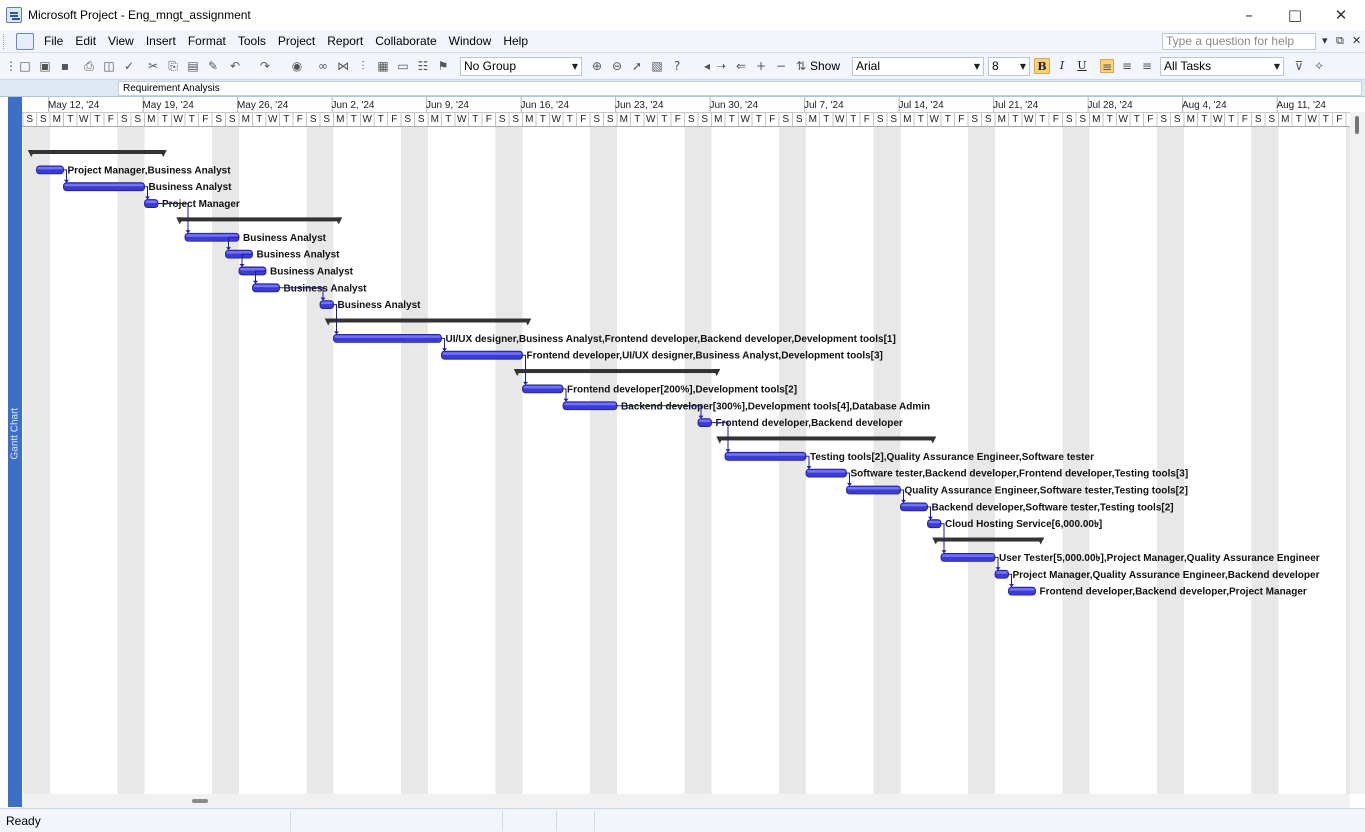 The height and width of the screenshot is (832, 1365). Describe the element at coordinates (200, 801) in the screenshot. I see `horizontal-scroll-thumb` at that location.